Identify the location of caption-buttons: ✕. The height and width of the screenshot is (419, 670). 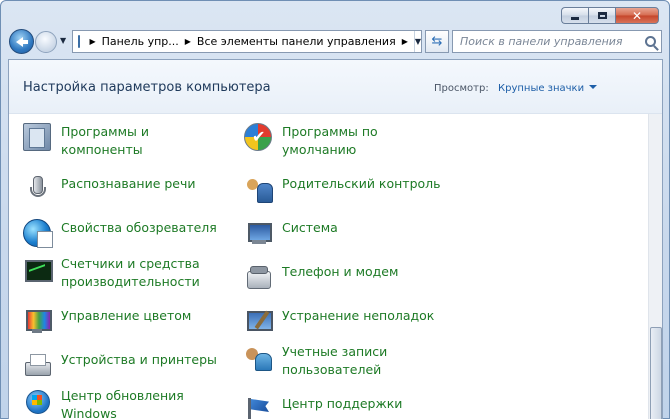
(610, 15).